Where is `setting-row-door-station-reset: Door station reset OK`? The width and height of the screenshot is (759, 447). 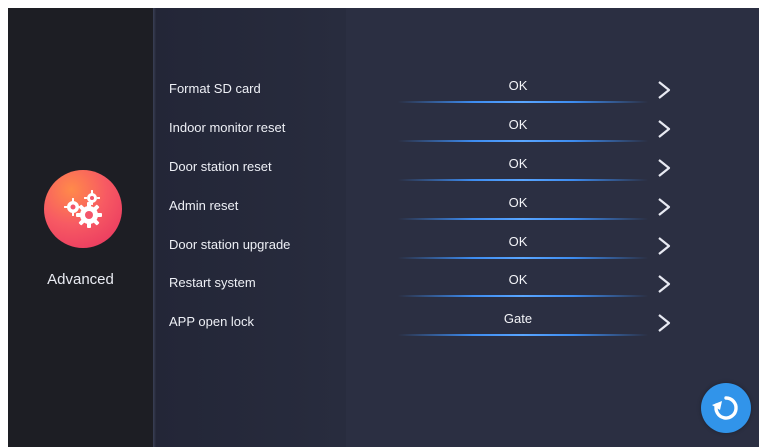 setting-row-door-station-reset: Door station reset OK is located at coordinates (383, 172).